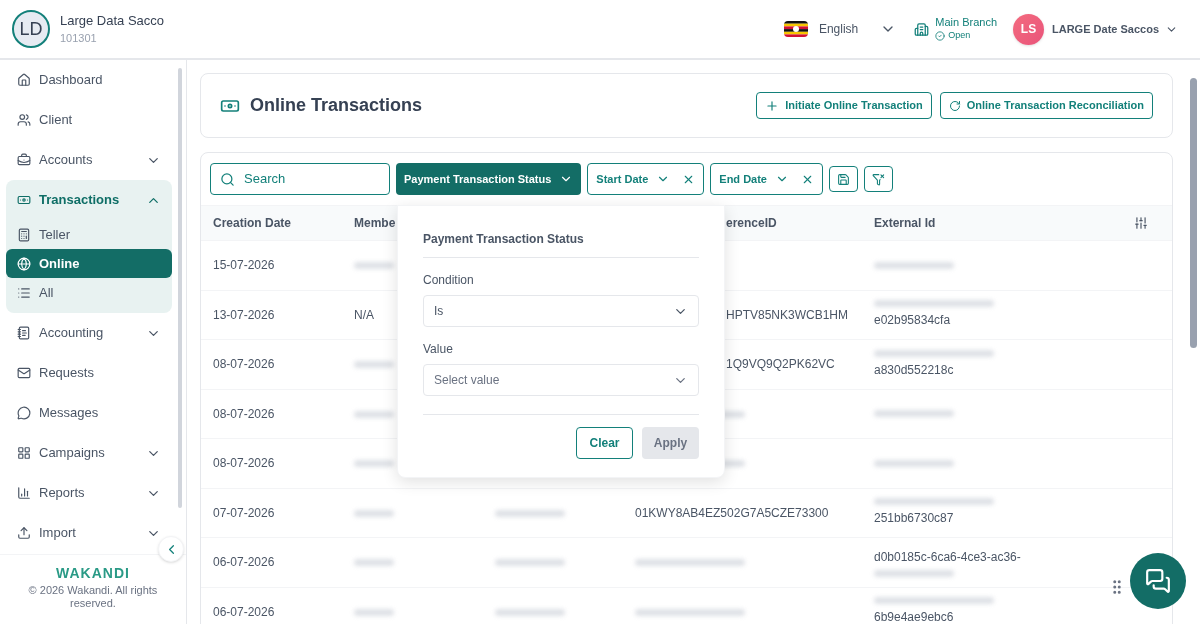 The image size is (1200, 624). I want to click on refresh-icon, so click(954, 105).